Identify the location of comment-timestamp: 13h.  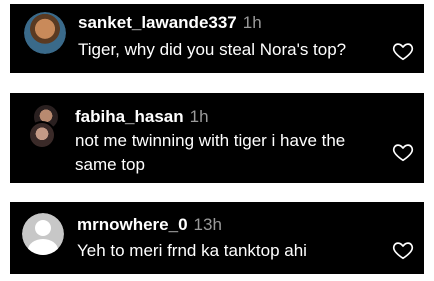
(207, 224).